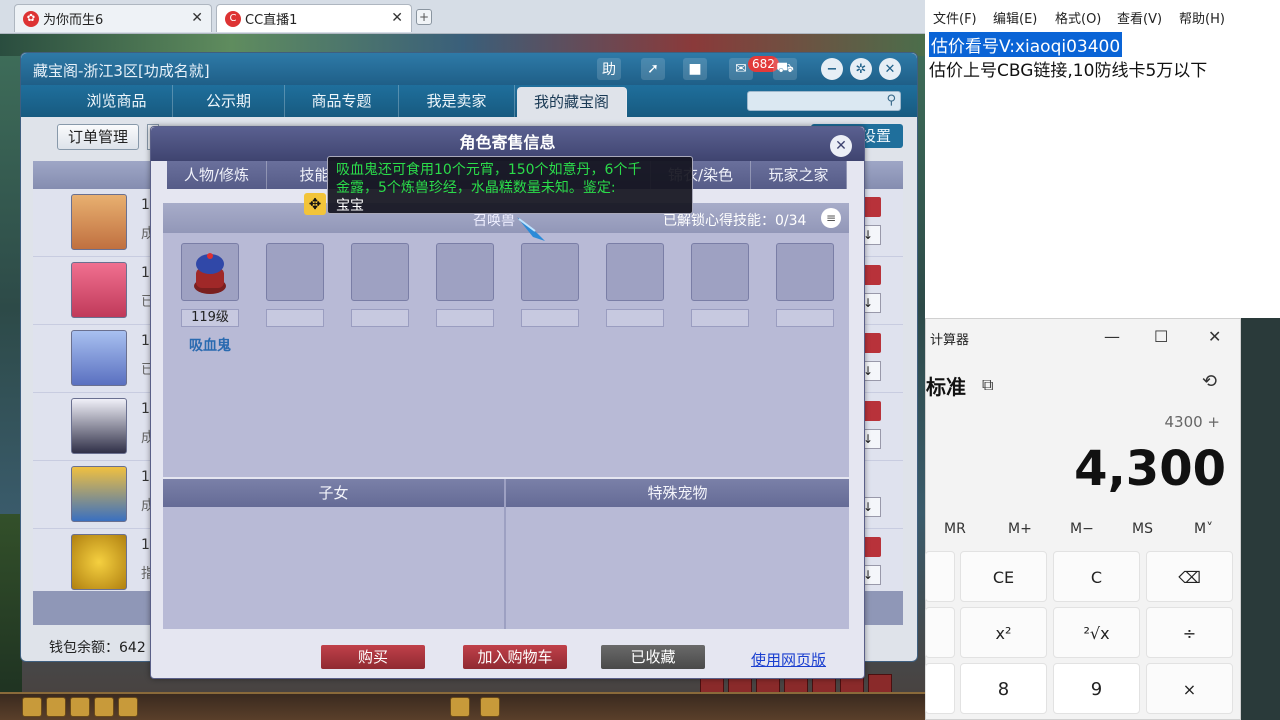 This screenshot has width=1280, height=720. What do you see at coordinates (987, 385) in the screenshot?
I see `keep-on-top-icon: ⧉` at bounding box center [987, 385].